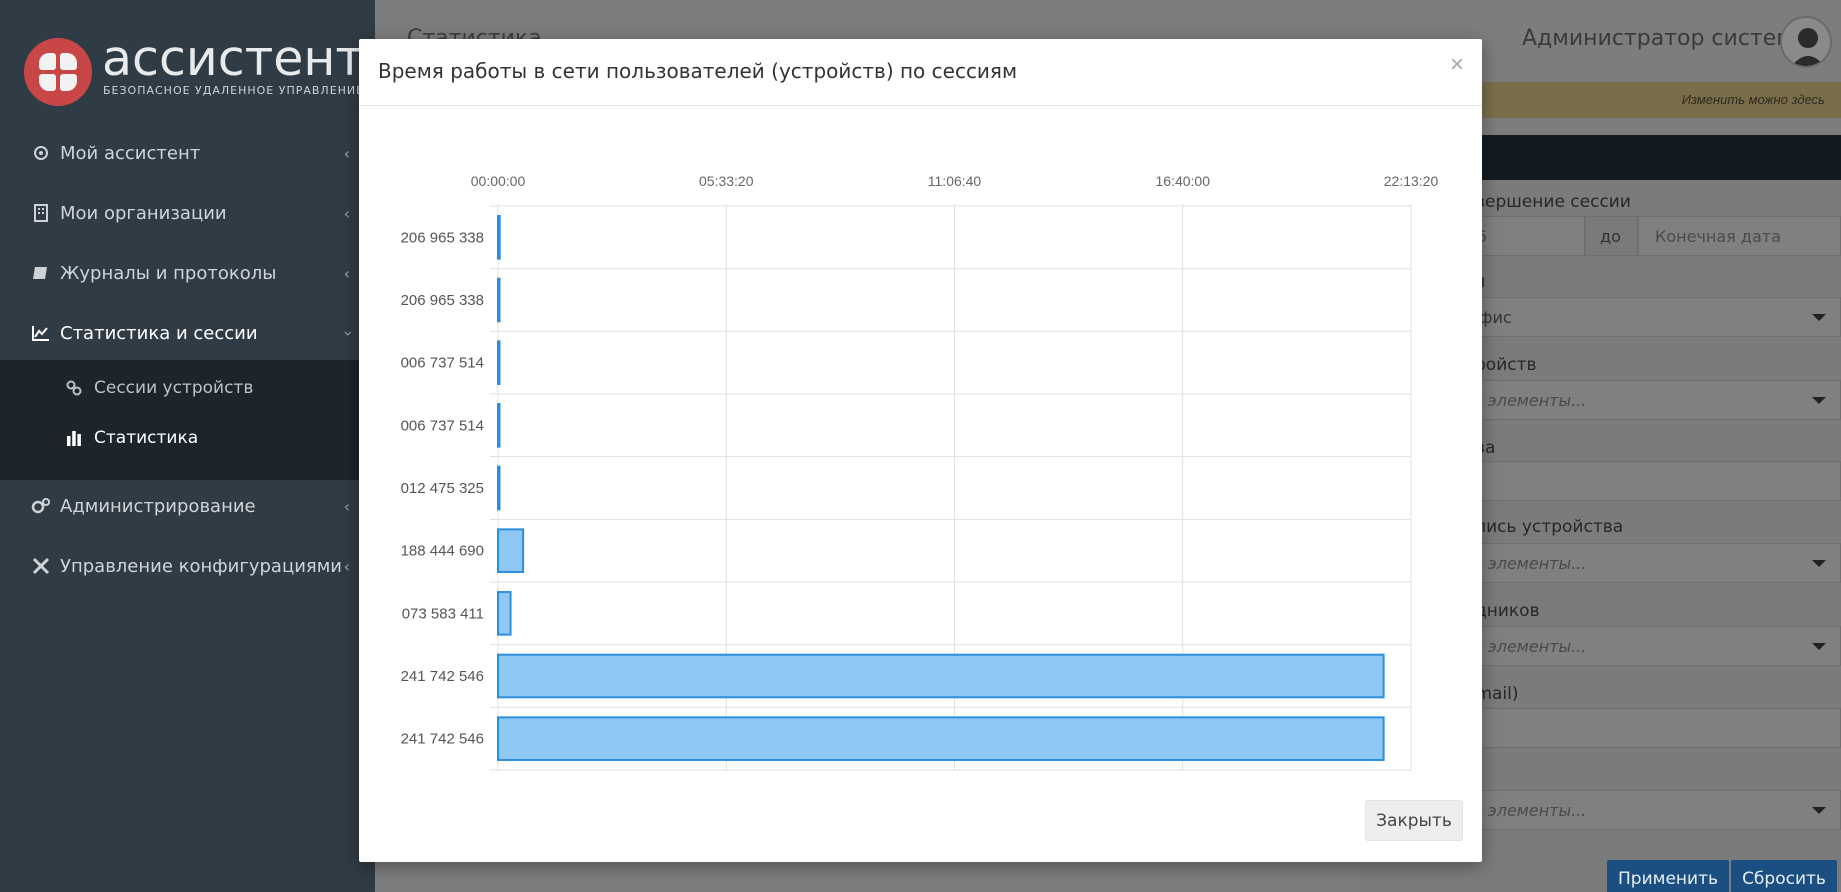 Image resolution: width=1841 pixels, height=892 pixels. Describe the element at coordinates (1635, 728) in the screenshot. I see `email-input` at that location.